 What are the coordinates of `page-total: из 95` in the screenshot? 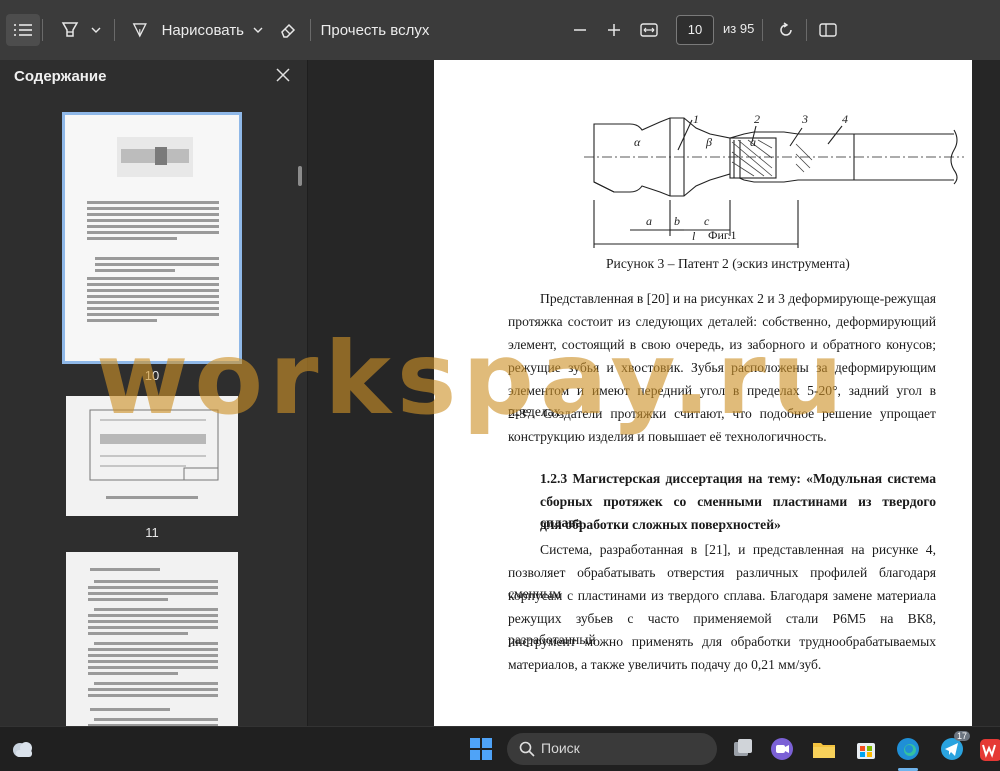 It's located at (739, 28).